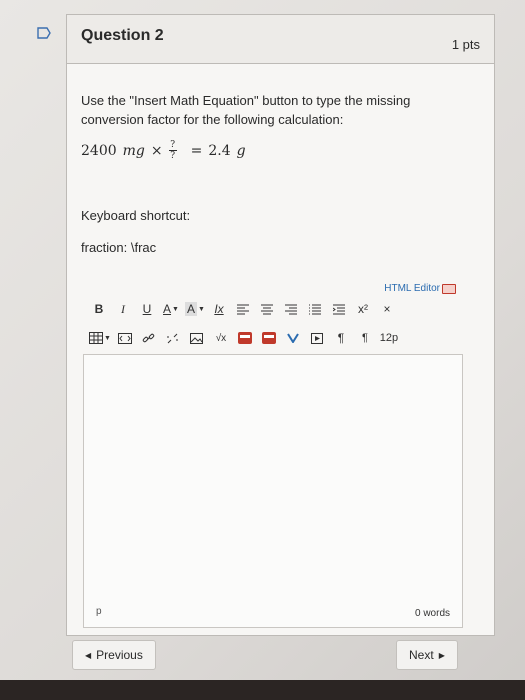 This screenshot has height=700, width=525. I want to click on text-color-button: A ▼, so click(171, 309).